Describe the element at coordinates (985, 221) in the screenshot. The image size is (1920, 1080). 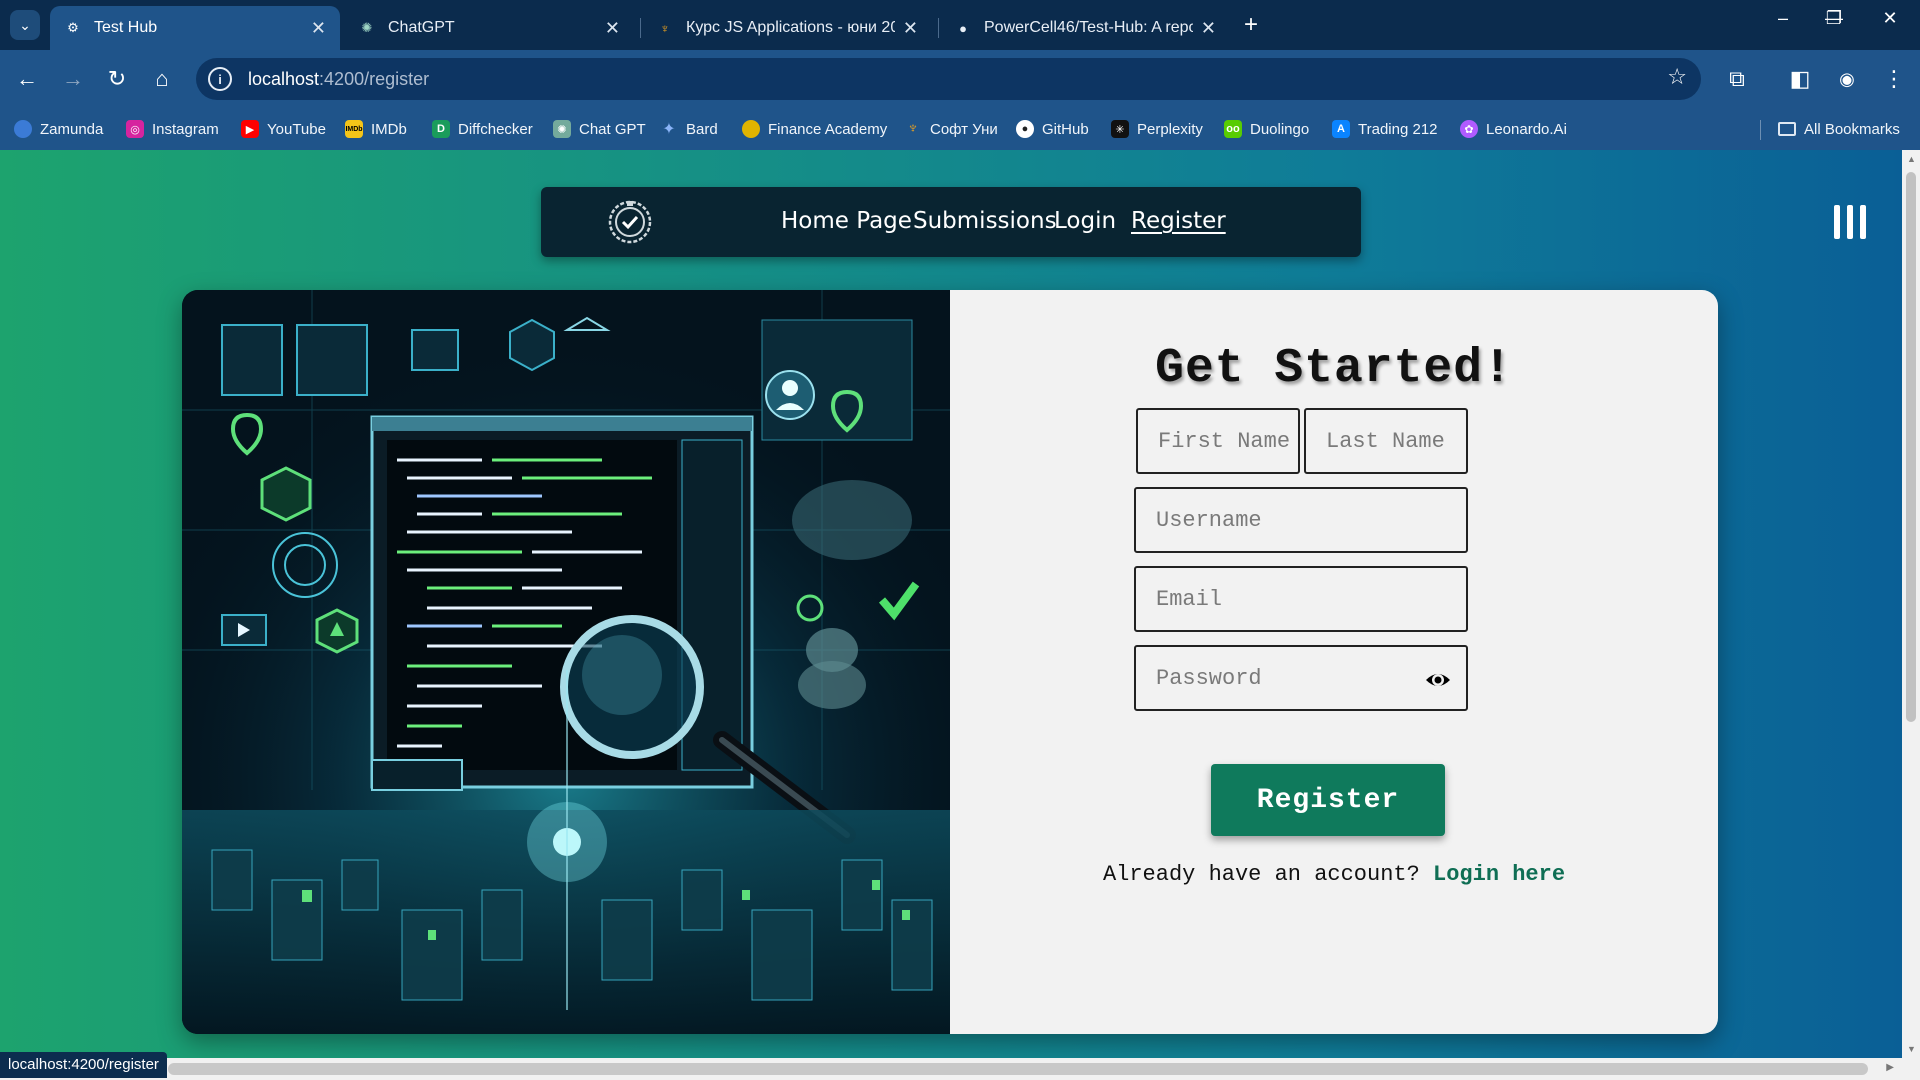
I see `nav-submissions: Submissions` at that location.